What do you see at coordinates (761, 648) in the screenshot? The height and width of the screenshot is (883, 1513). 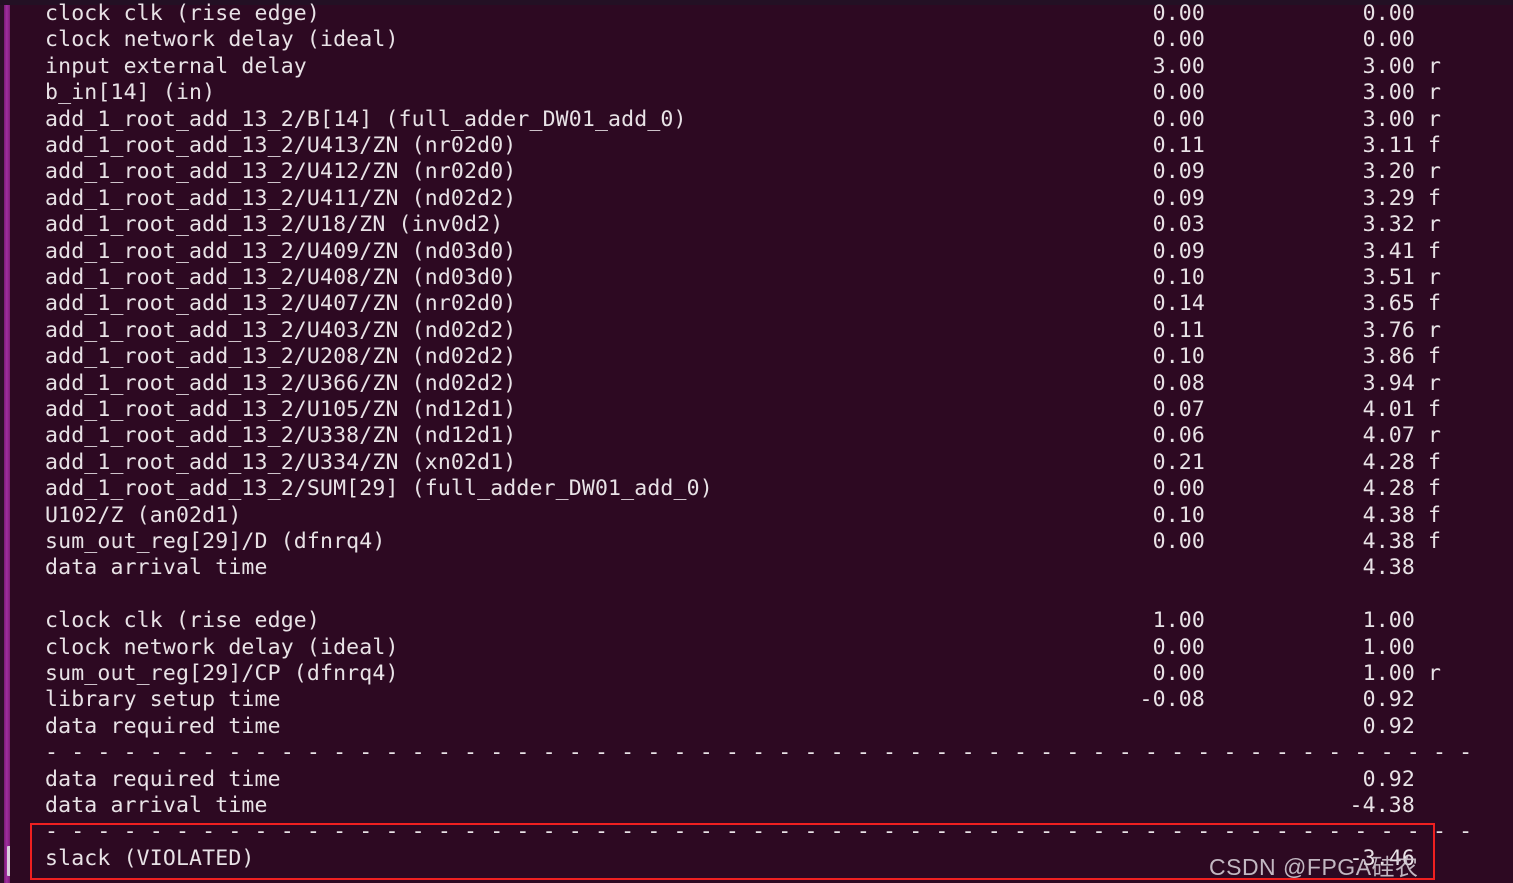 I see `report-line: clock network delay (ideal) 0.00 1.00` at bounding box center [761, 648].